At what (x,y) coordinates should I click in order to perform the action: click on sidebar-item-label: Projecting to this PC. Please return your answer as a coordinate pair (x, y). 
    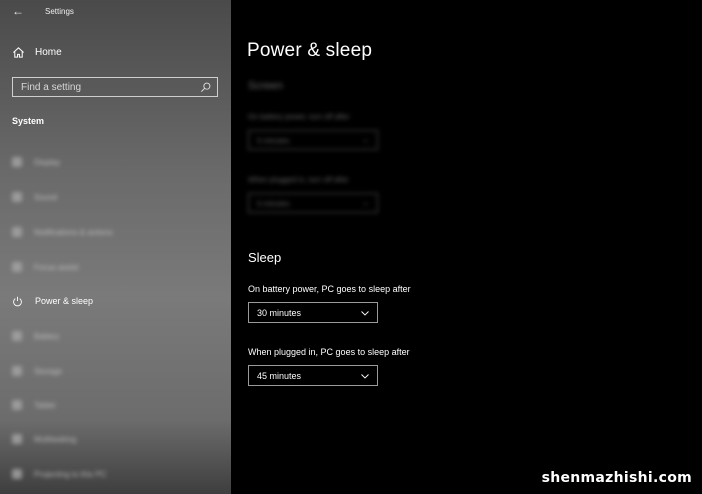
    Looking at the image, I should click on (70, 474).